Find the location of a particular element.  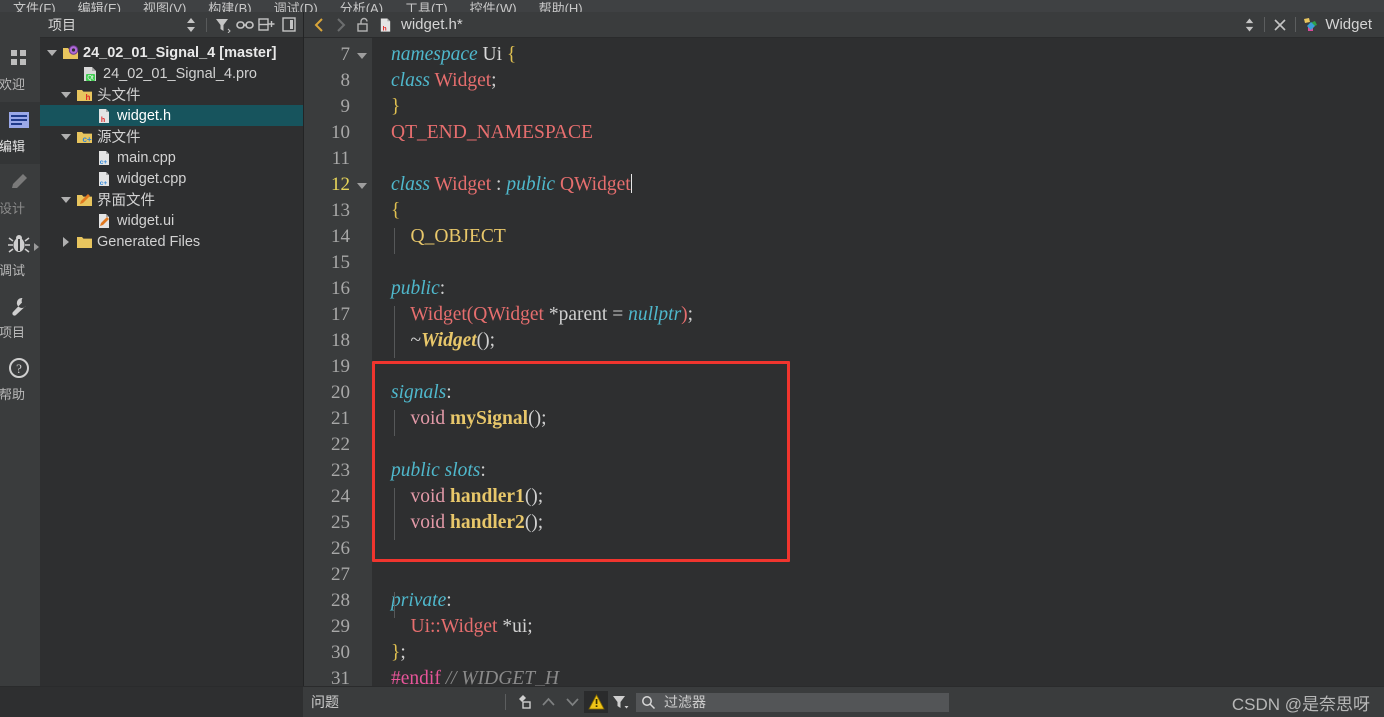

code-line-25: void handler2(); is located at coordinates (878, 523).